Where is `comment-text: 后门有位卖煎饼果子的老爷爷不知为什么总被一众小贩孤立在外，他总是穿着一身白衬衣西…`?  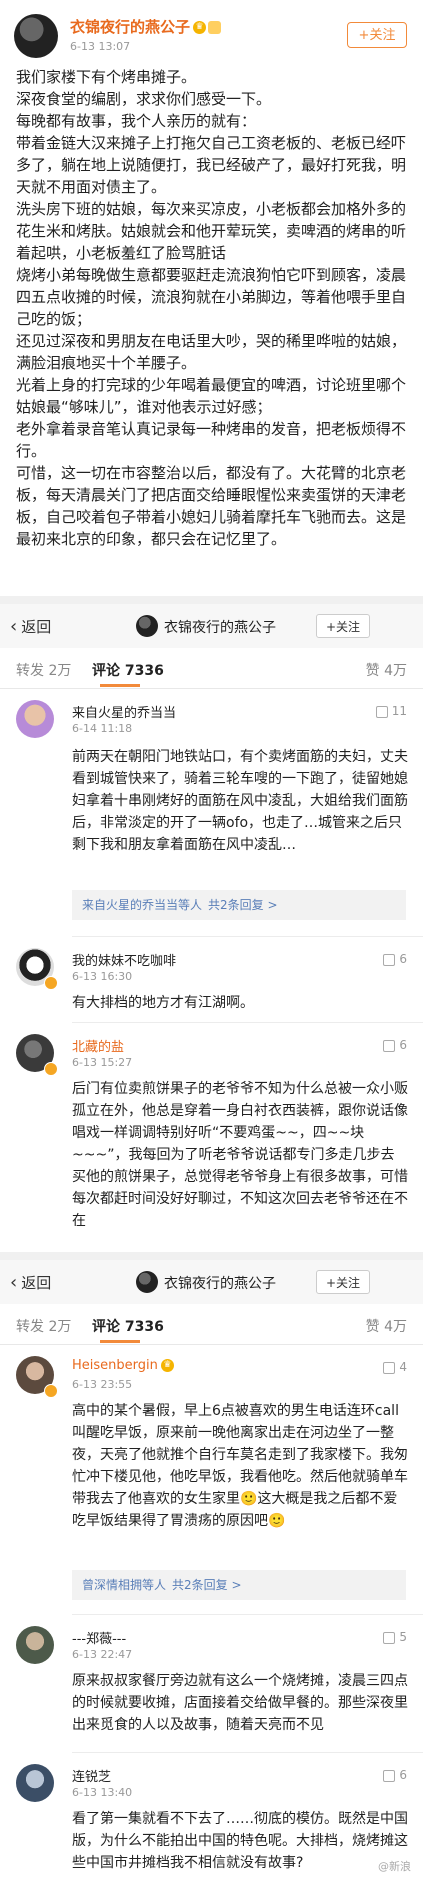 comment-text: 后门有位卖煎饼果子的老爷爷不知为什么总被一众小贩孤立在外，他总是穿着一身白衬衣西… is located at coordinates (240, 1155).